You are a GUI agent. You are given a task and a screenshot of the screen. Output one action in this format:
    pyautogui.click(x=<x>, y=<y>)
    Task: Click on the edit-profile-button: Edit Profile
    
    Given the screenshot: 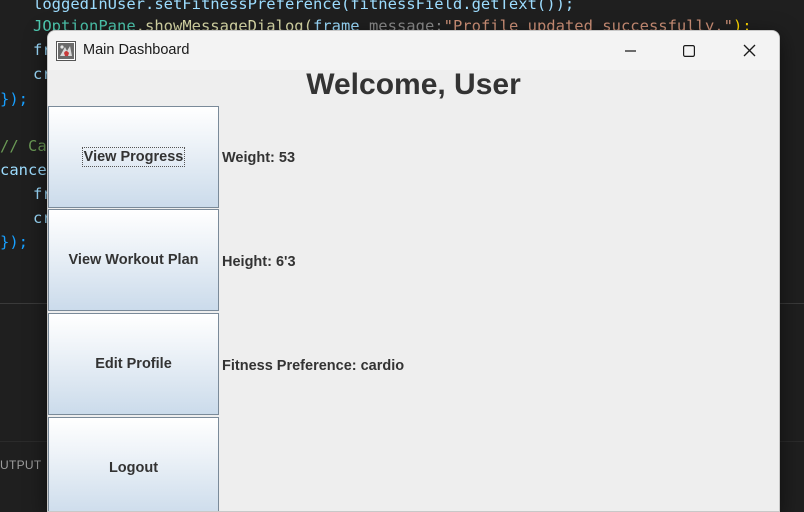 What is the action you would take?
    pyautogui.click(x=133, y=364)
    